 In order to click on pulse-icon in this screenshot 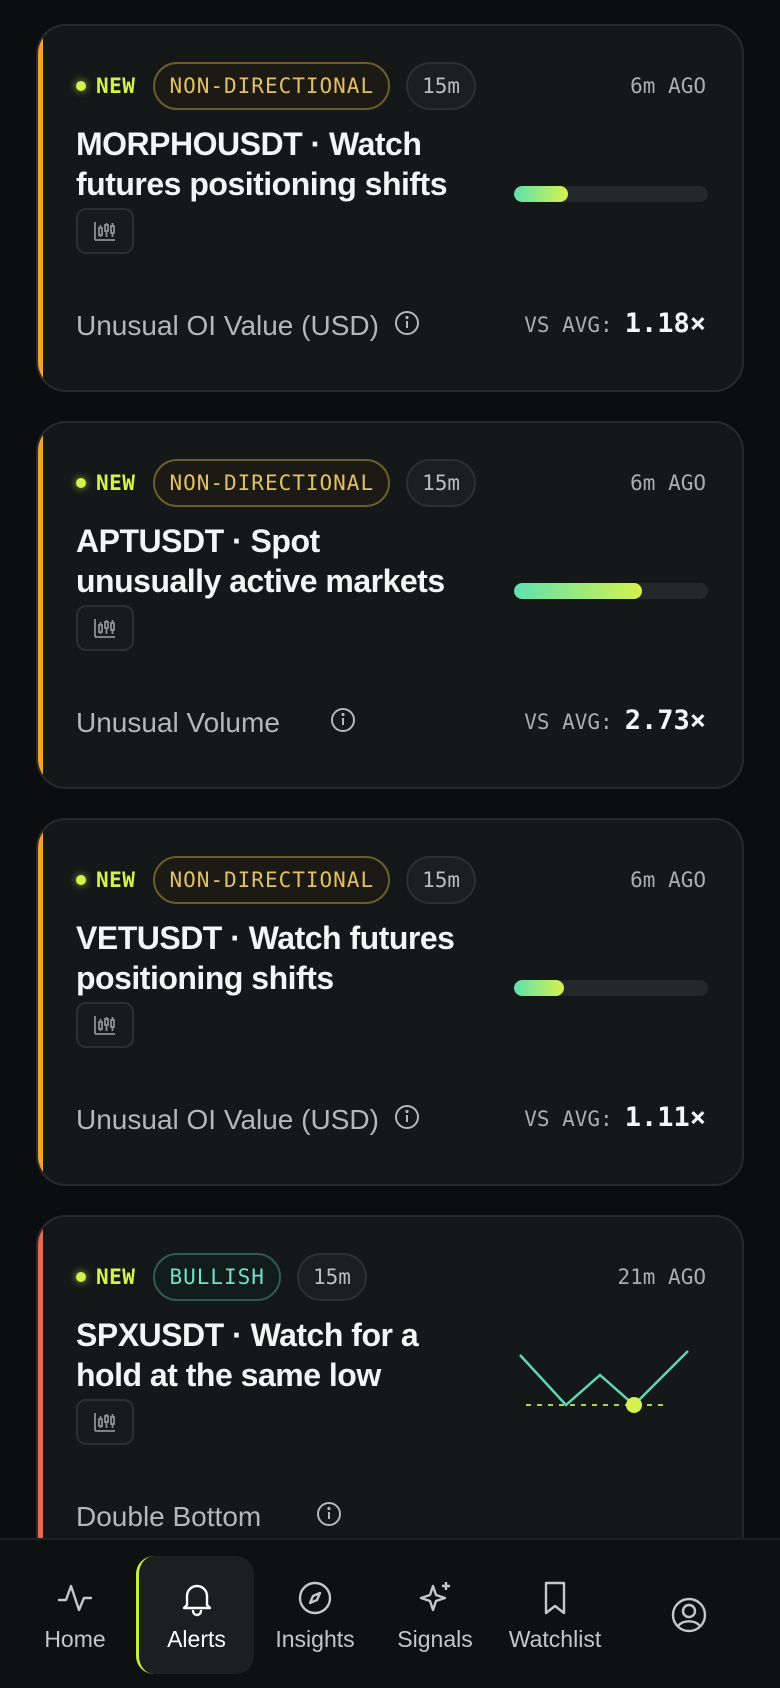, I will do `click(75, 1597)`.